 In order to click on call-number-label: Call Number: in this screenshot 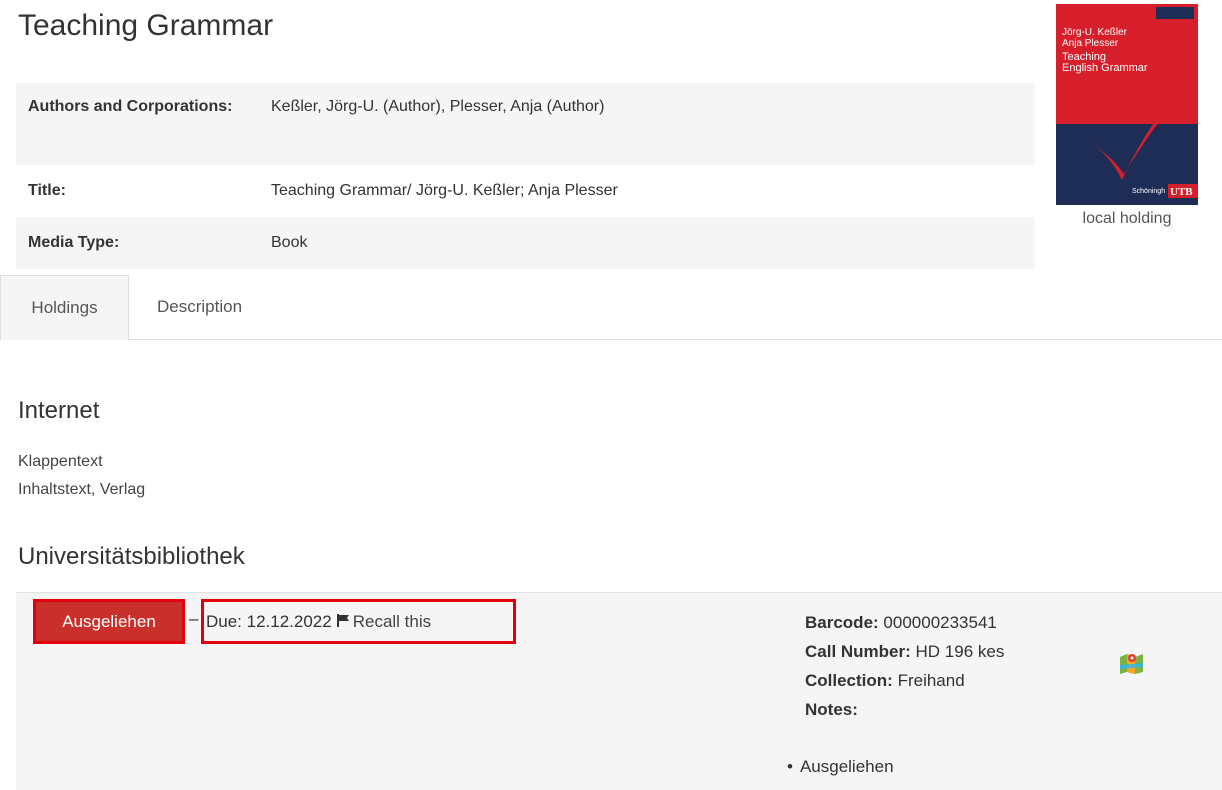, I will do `click(858, 651)`.